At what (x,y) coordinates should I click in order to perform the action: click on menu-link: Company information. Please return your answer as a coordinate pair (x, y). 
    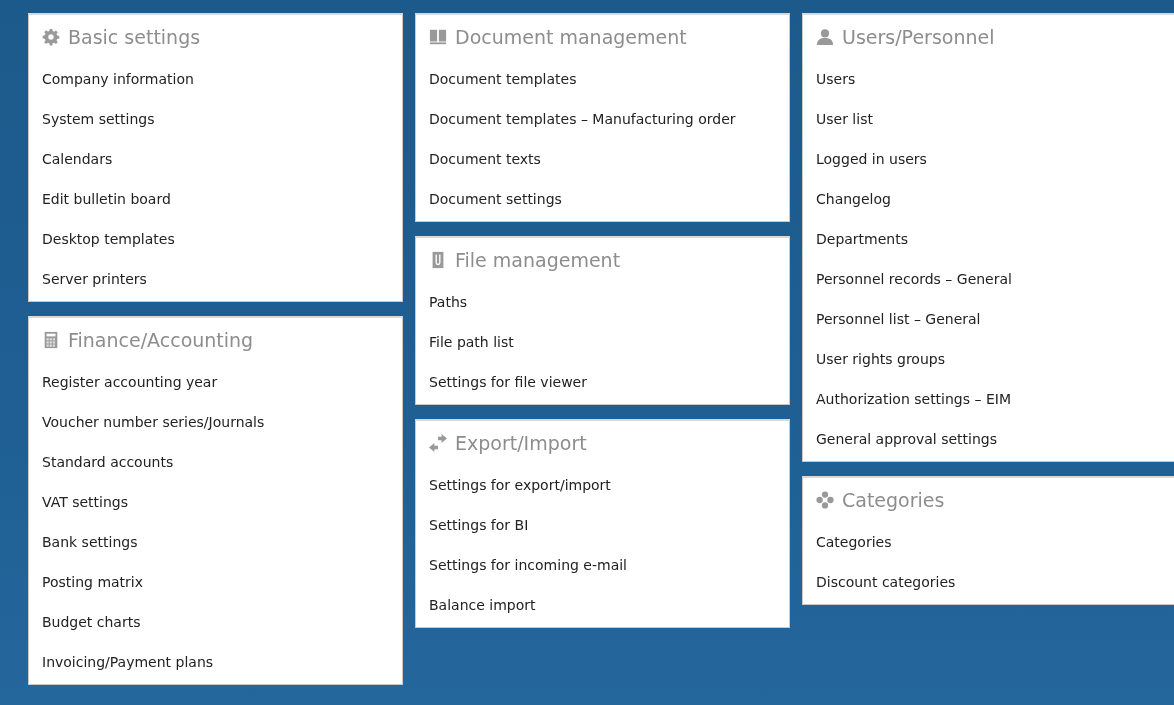
    Looking at the image, I should click on (118, 79).